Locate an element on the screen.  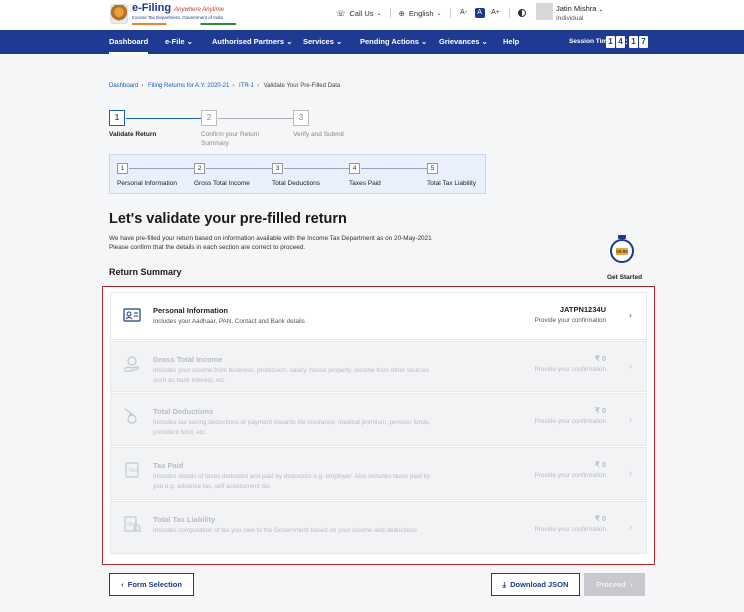
deductions-icon is located at coordinates (130, 416).